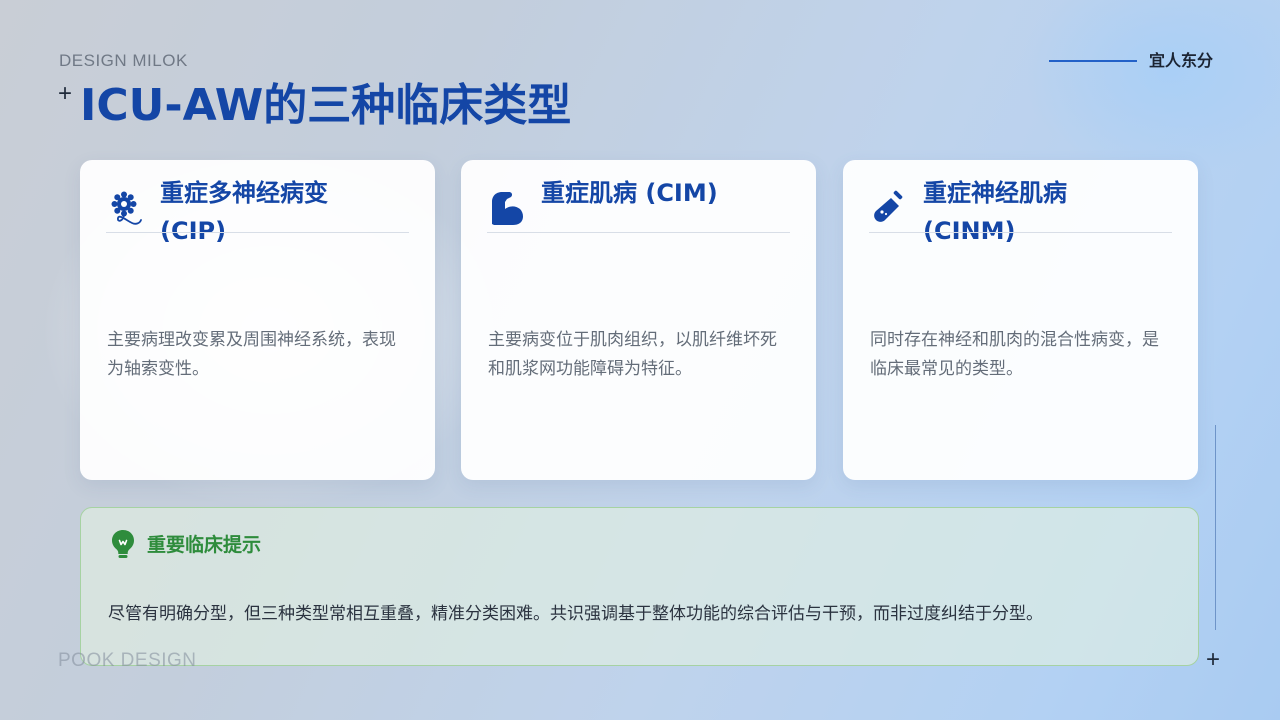  Describe the element at coordinates (995, 212) in the screenshot. I see `card-title: 重症神经肌病 (CINM)` at that location.